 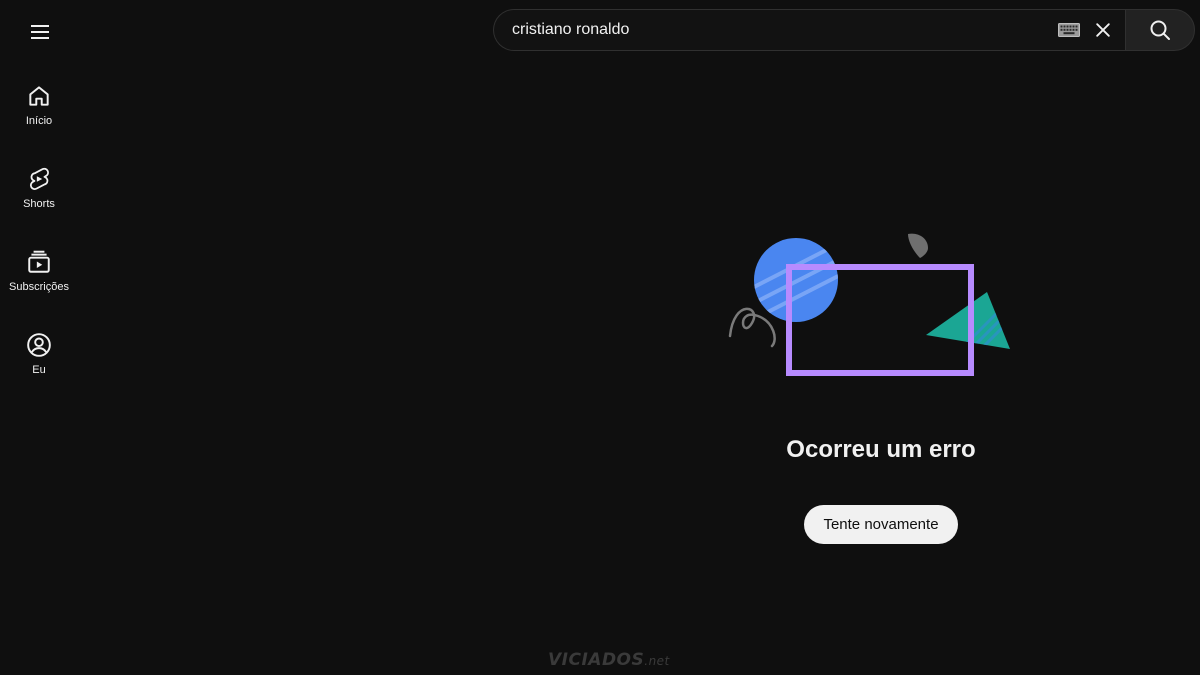 What do you see at coordinates (869, 304) in the screenshot?
I see `error-illustration` at bounding box center [869, 304].